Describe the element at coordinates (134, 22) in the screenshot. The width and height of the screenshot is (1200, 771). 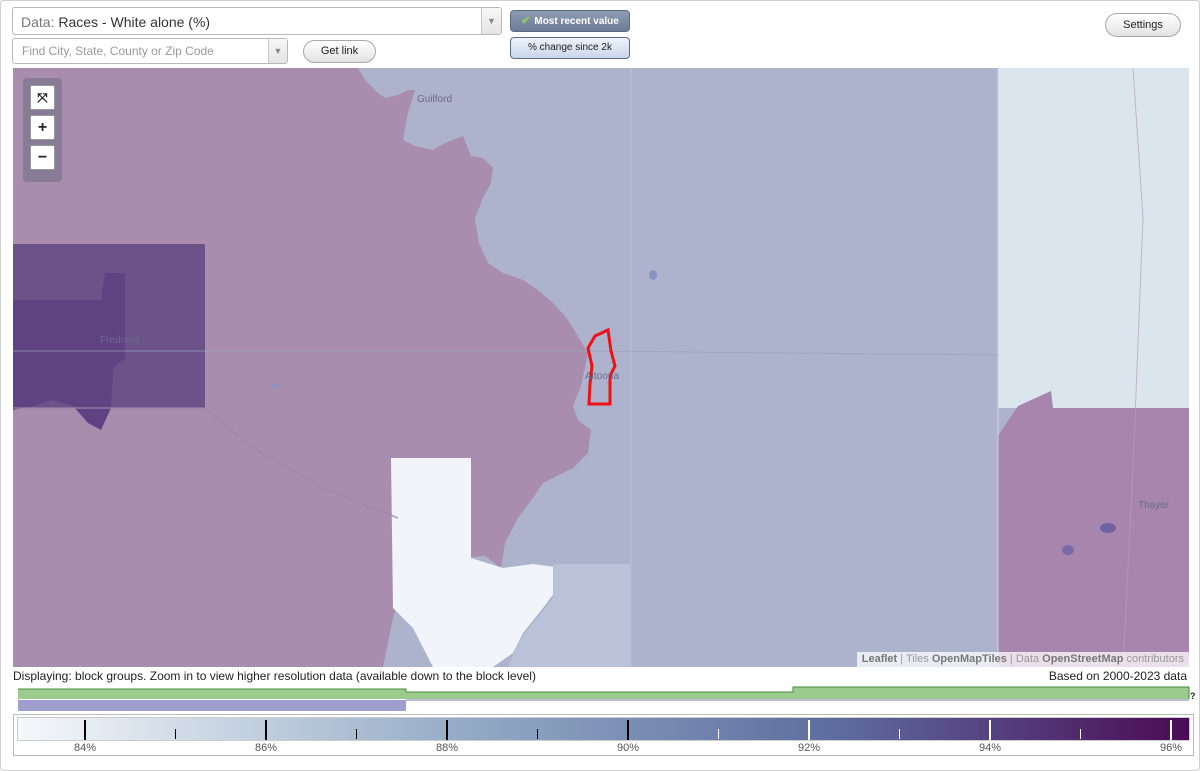
I see `data-selector-value: Races - White alone (%)` at that location.